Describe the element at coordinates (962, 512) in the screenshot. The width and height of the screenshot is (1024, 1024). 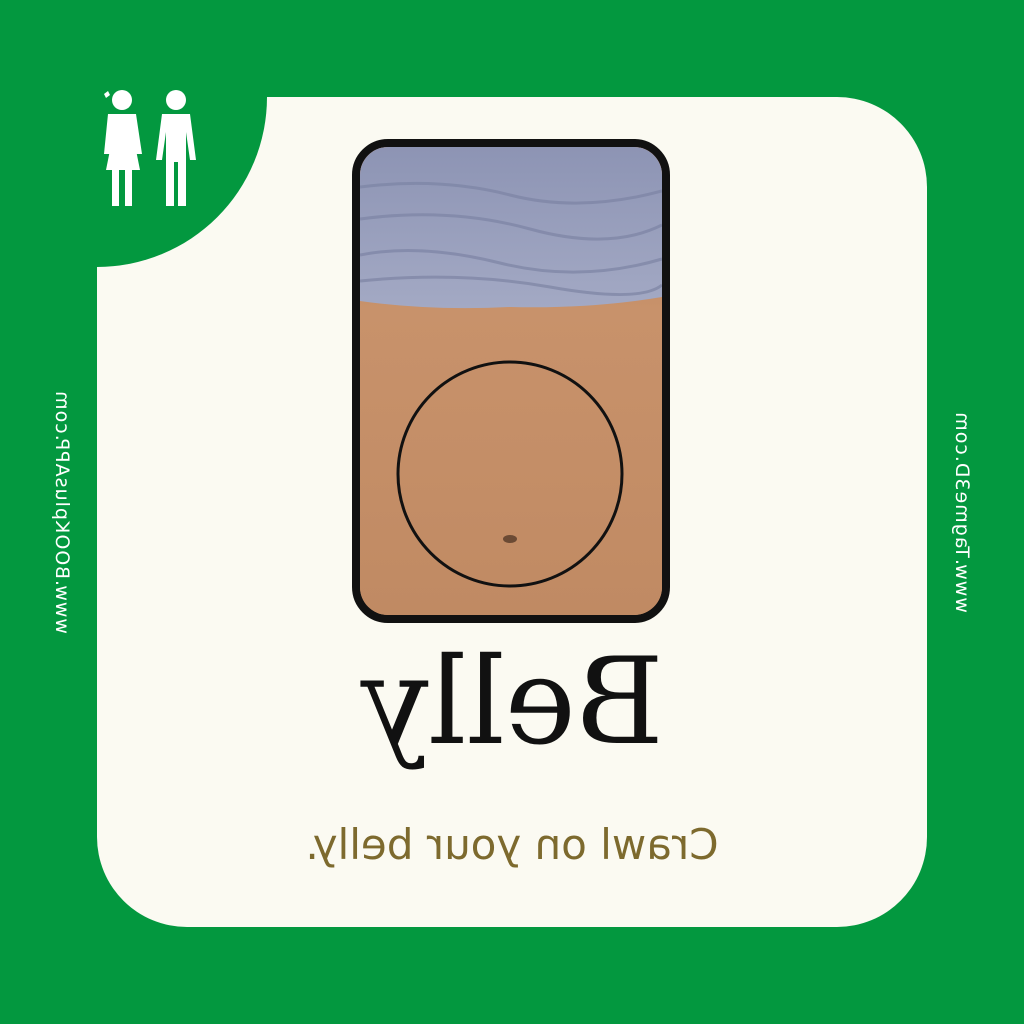
I see `website-right: www.Tagme3D.com` at that location.